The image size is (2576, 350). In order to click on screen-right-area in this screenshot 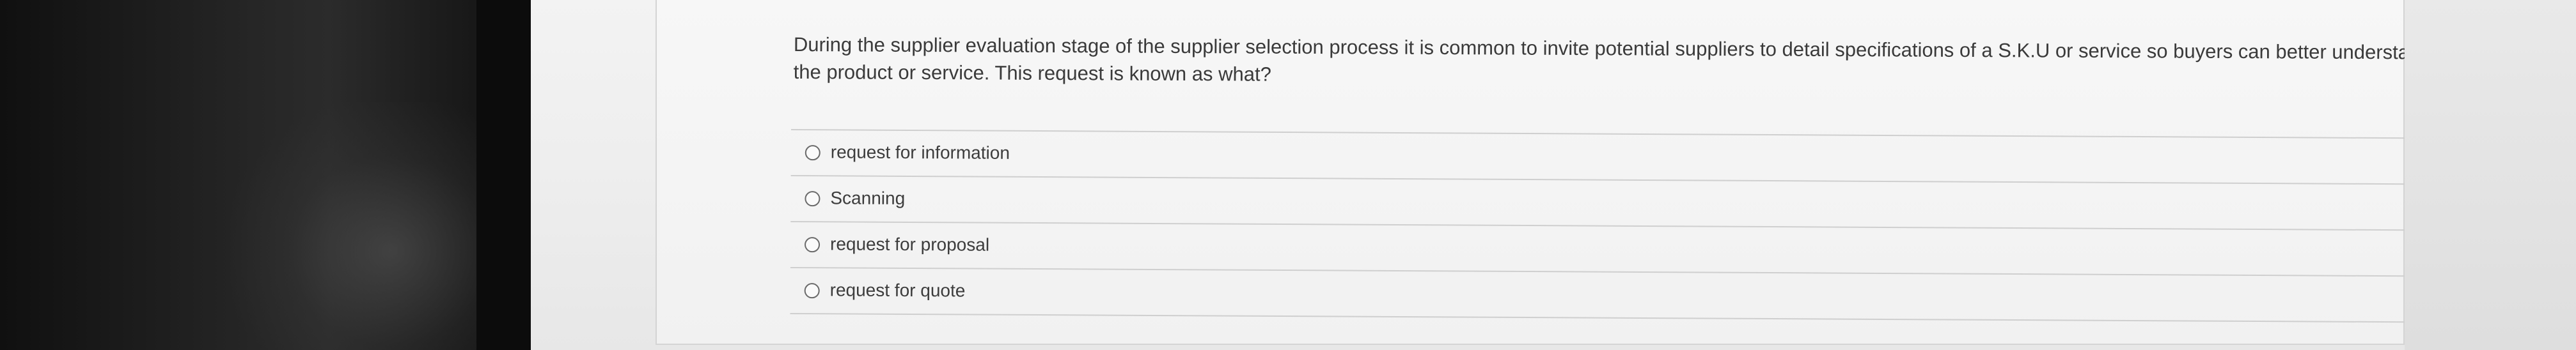, I will do `click(2490, 175)`.